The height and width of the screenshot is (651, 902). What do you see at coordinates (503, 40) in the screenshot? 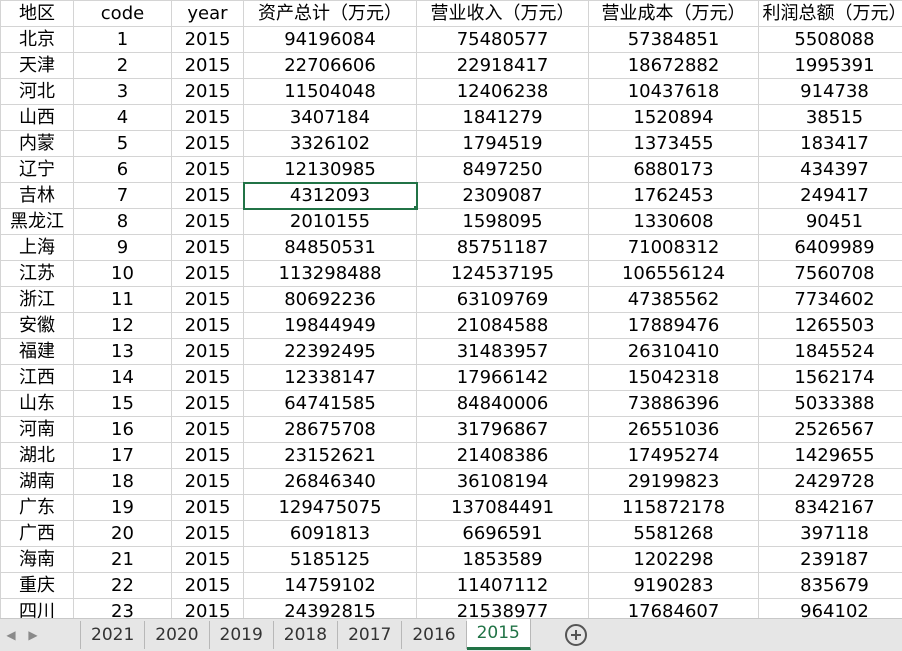
I see `table-cell: 75480577` at bounding box center [503, 40].